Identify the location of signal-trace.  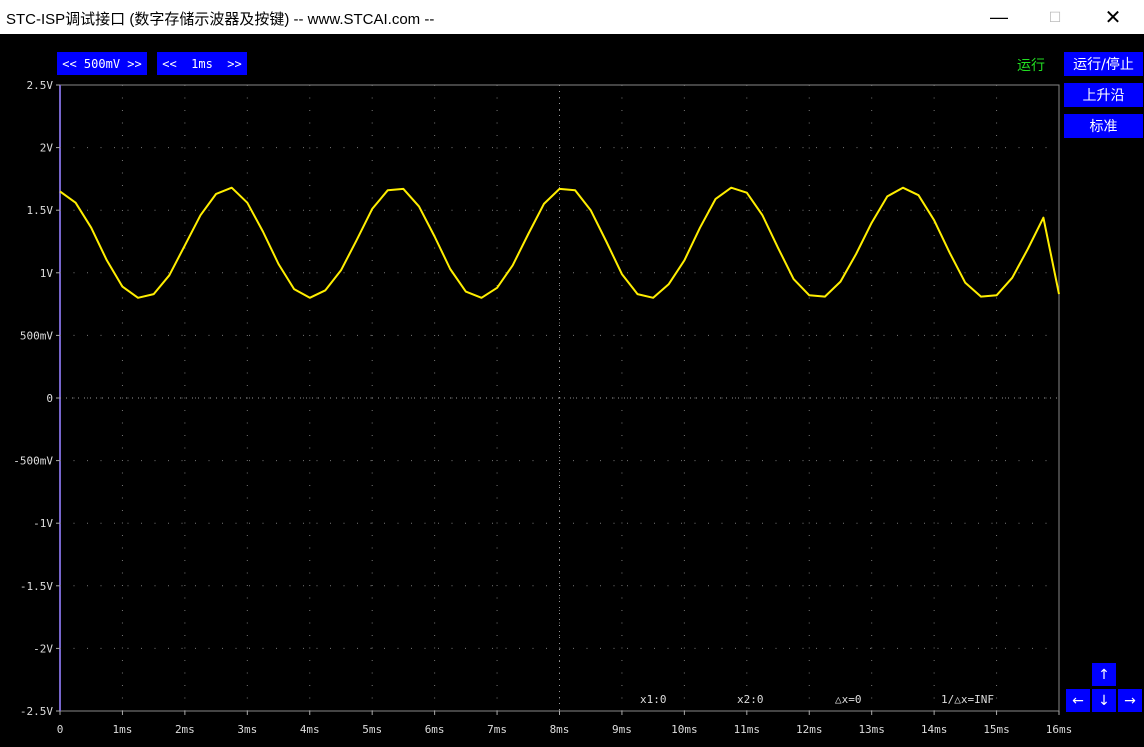
(559, 242).